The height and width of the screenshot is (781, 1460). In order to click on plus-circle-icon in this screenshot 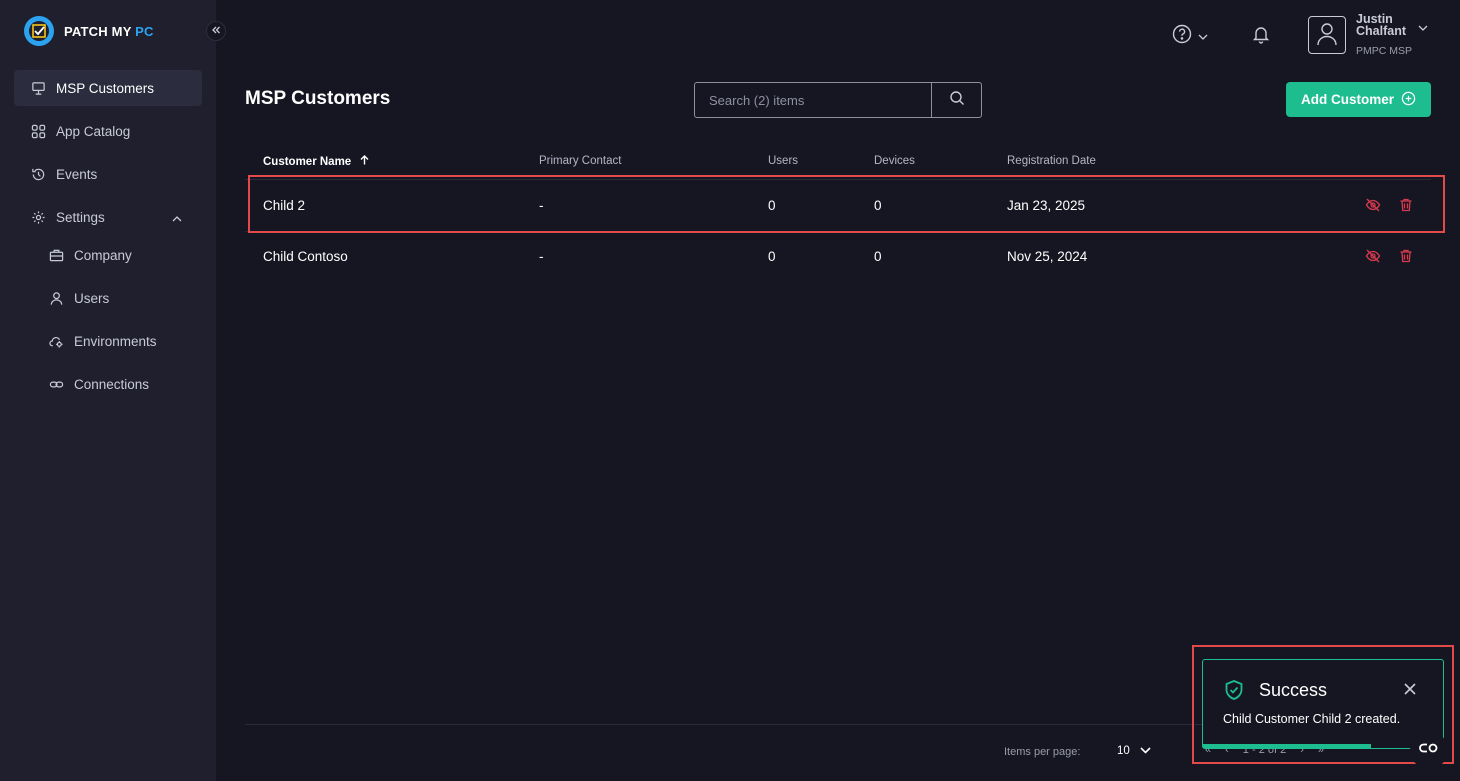, I will do `click(1408, 100)`.